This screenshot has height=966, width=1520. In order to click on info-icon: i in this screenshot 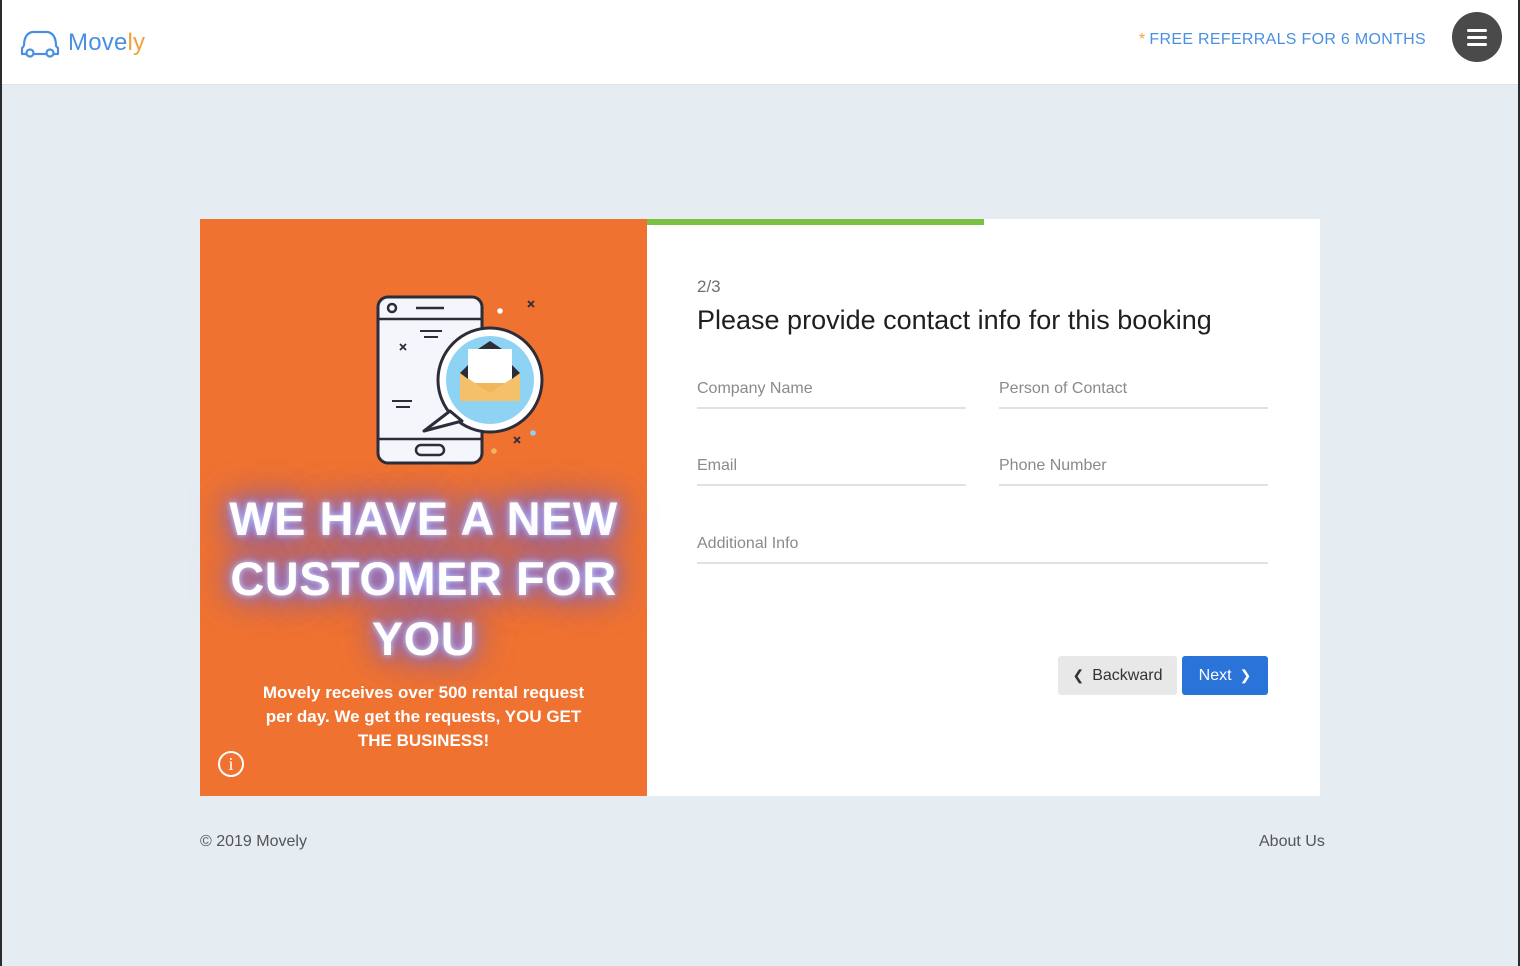, I will do `click(231, 764)`.